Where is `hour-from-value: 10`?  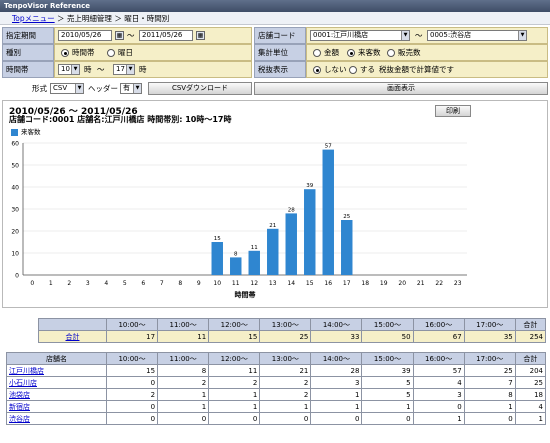
hour-from-value: 10 is located at coordinates (65, 69).